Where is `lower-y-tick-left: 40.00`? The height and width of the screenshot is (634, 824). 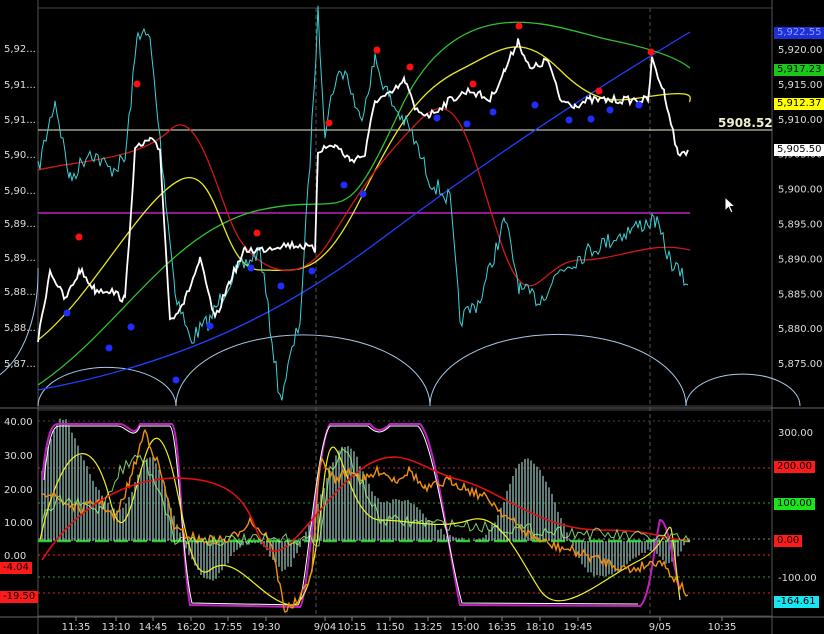
lower-y-tick-left: 40.00 is located at coordinates (18, 422).